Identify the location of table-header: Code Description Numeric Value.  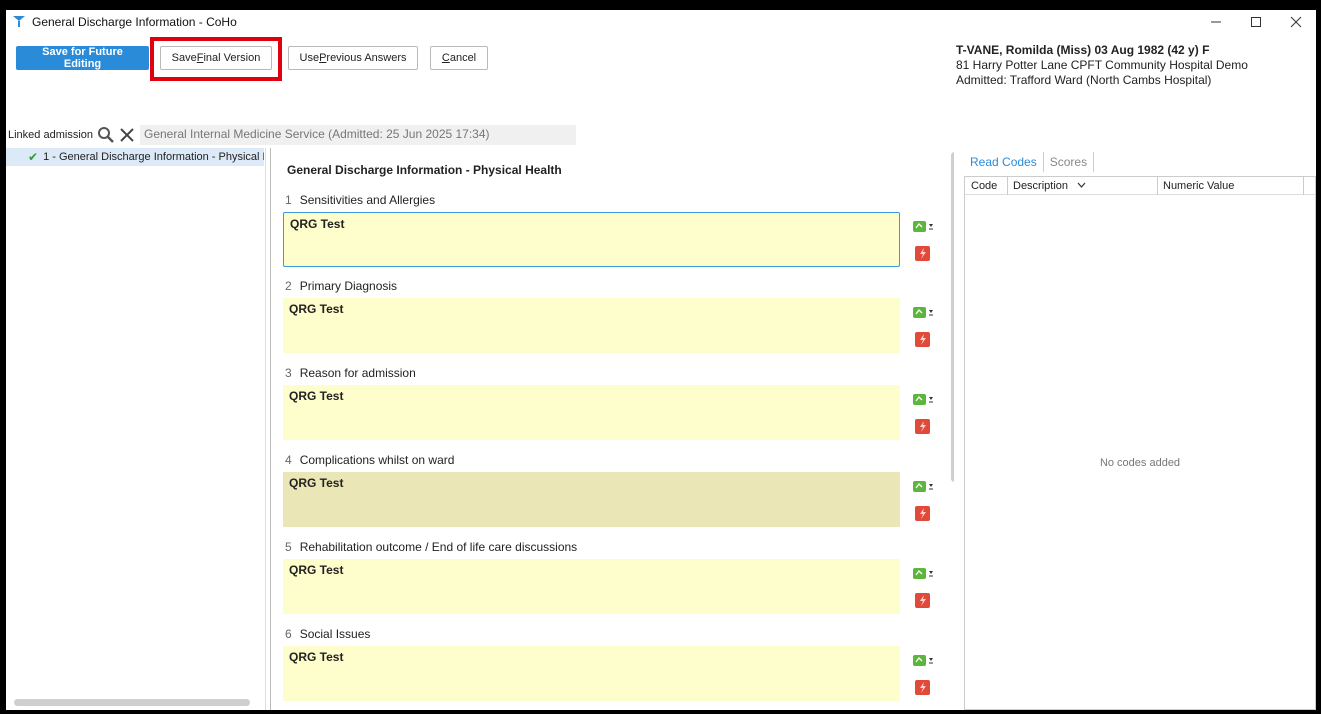
(1140, 186).